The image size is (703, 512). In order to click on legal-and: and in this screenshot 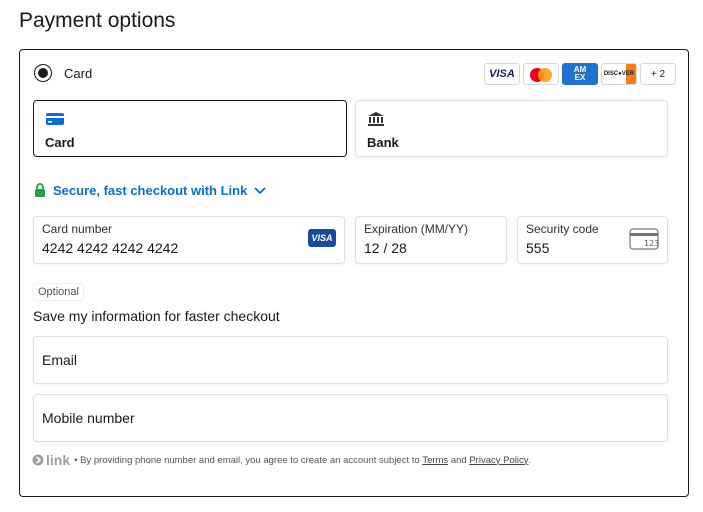, I will do `click(458, 460)`.